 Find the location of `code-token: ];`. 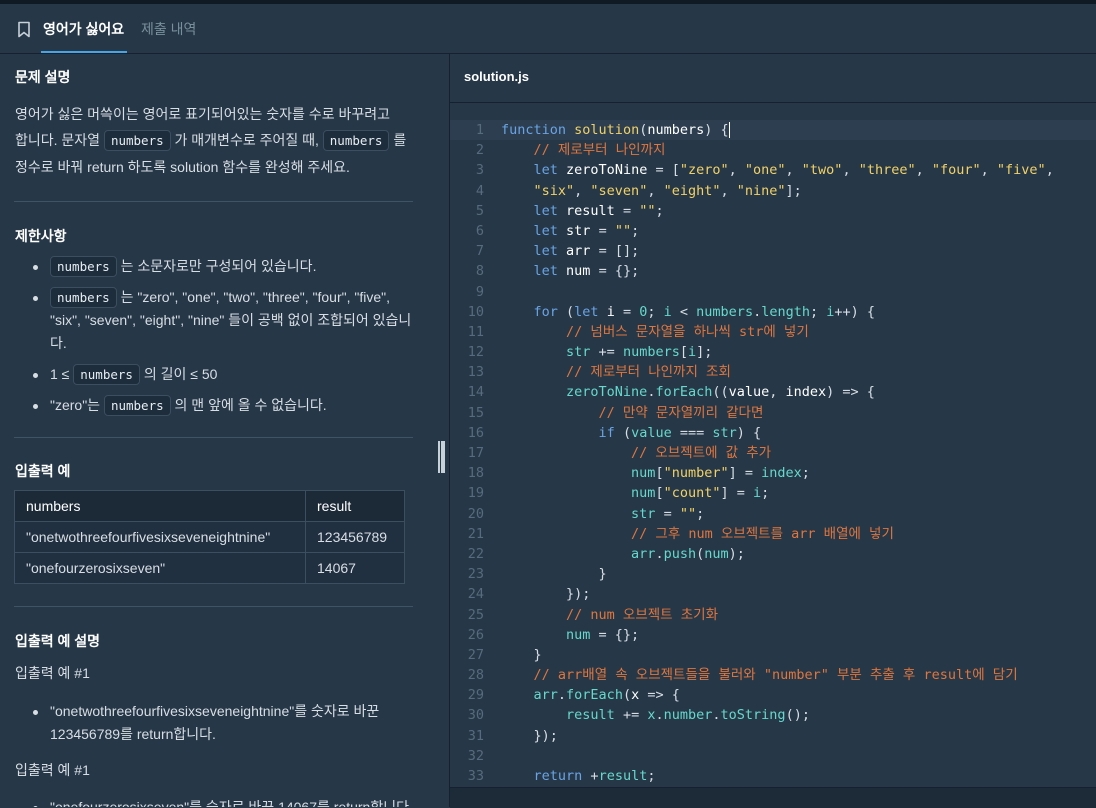

code-token: ]; is located at coordinates (793, 190).